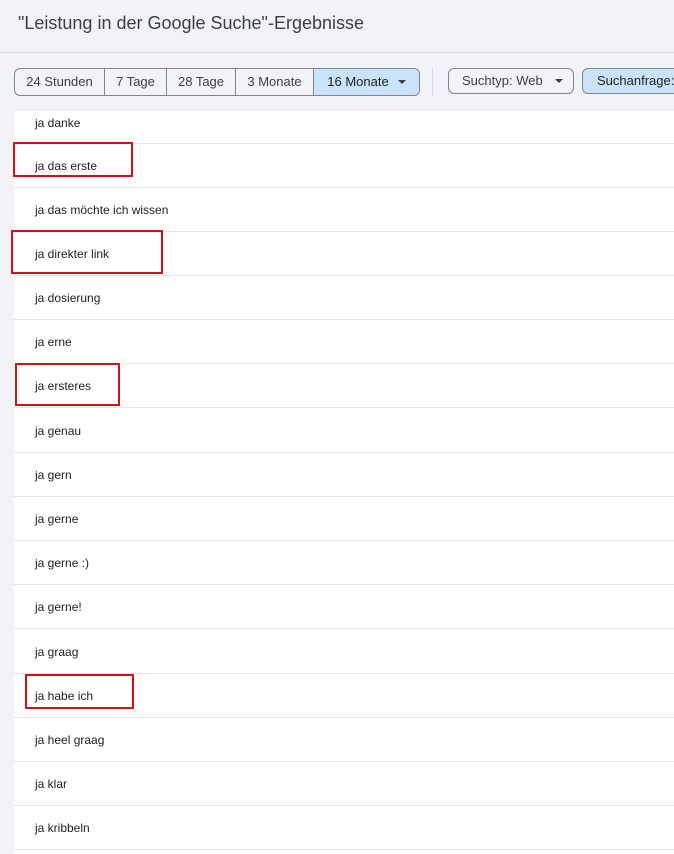 This screenshot has width=674, height=854. I want to click on search-type-label: Suchtyp: Web, so click(502, 80).